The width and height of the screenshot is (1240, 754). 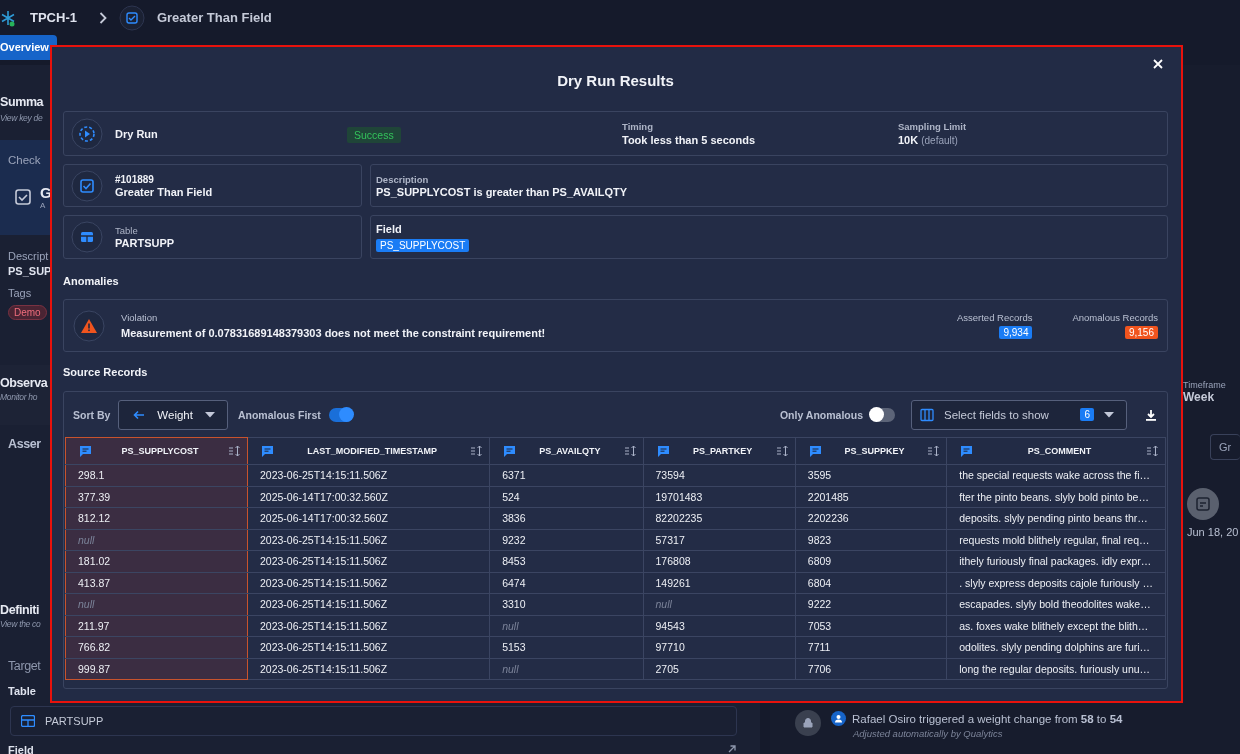 I want to click on breadcrumb-link: TPCH-1, so click(x=53, y=17).